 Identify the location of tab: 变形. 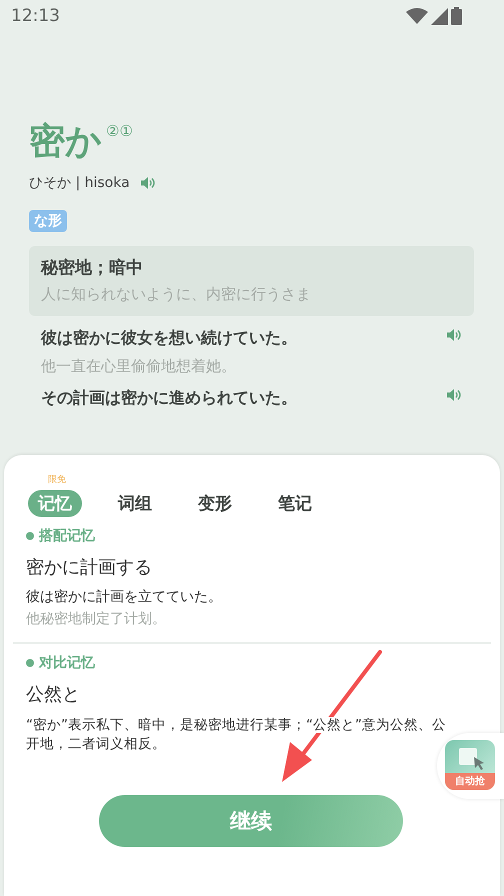
(215, 503).